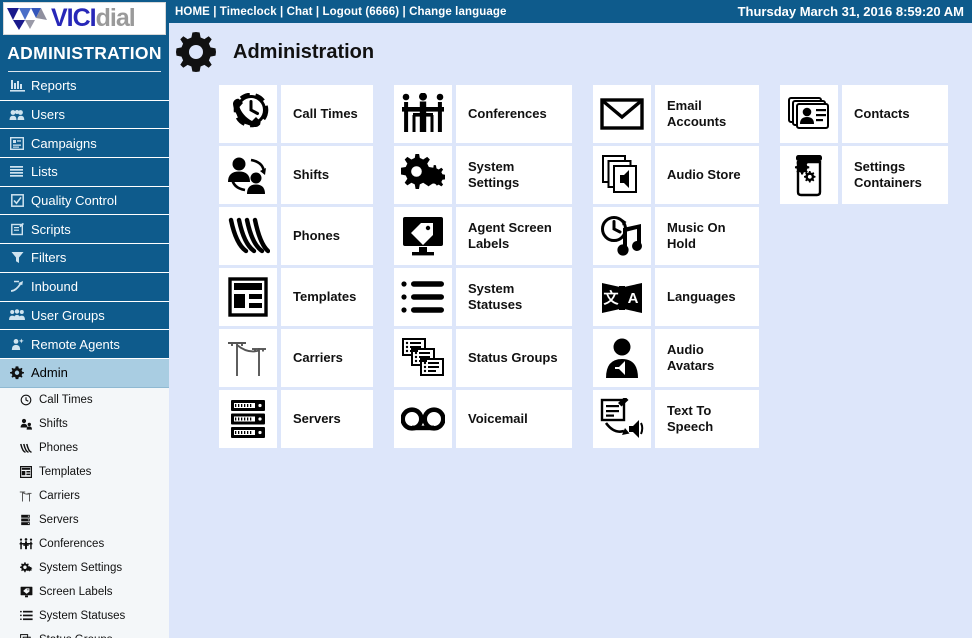 The width and height of the screenshot is (972, 638). I want to click on tile-agent-screen-labels: Agent Screen Labels, so click(483, 236).